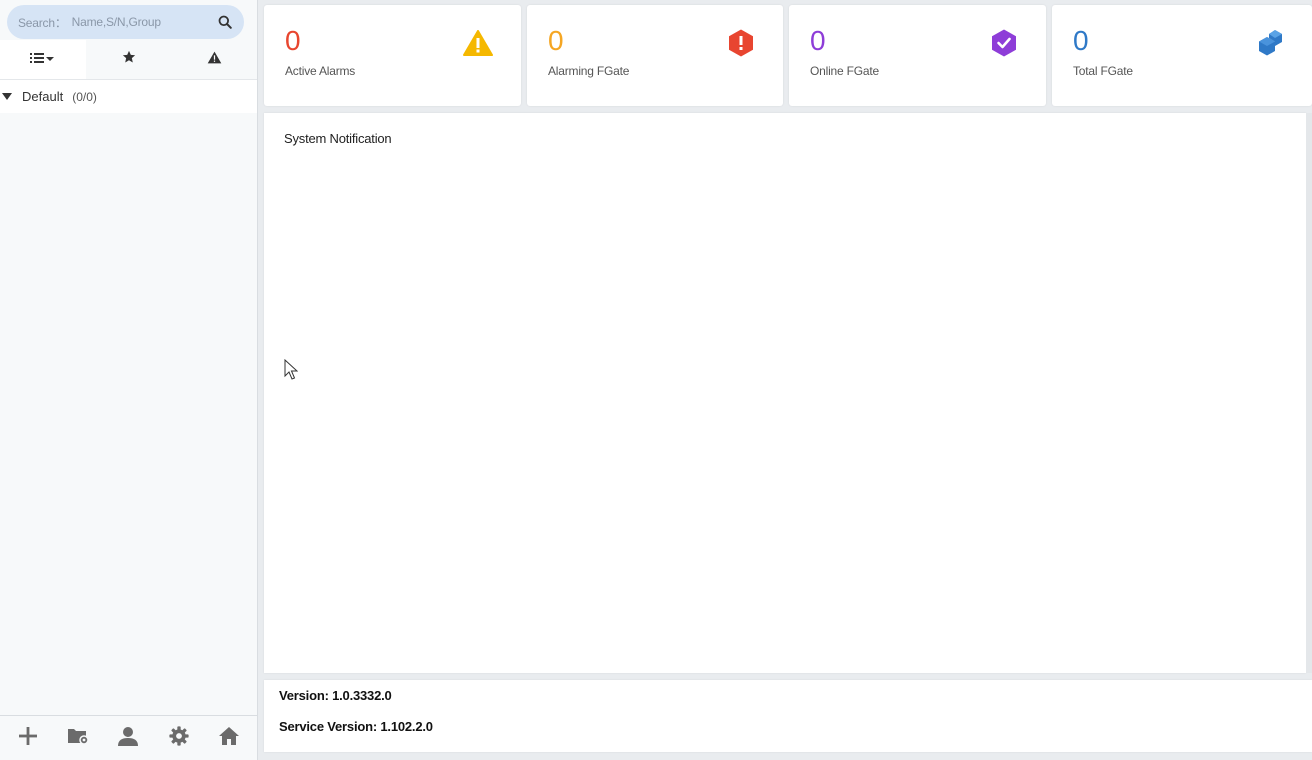 The image size is (1312, 760). Describe the element at coordinates (320, 71) in the screenshot. I see `card-label: Active Alarms` at that location.